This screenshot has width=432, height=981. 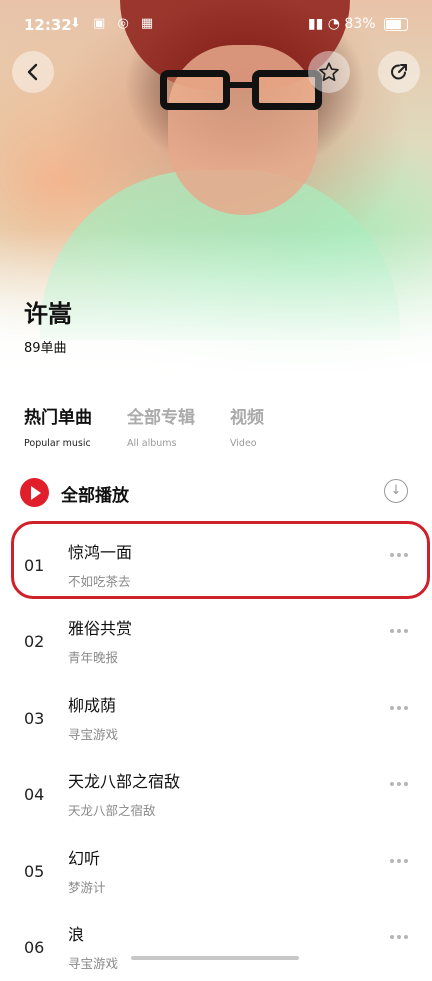 What do you see at coordinates (242, 91) in the screenshot?
I see `cover-glasses` at bounding box center [242, 91].